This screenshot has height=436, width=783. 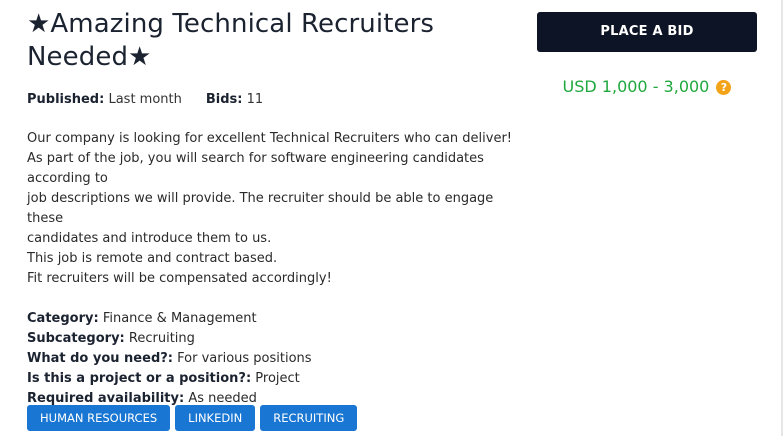 I want to click on bids-count: 11, so click(x=255, y=99).